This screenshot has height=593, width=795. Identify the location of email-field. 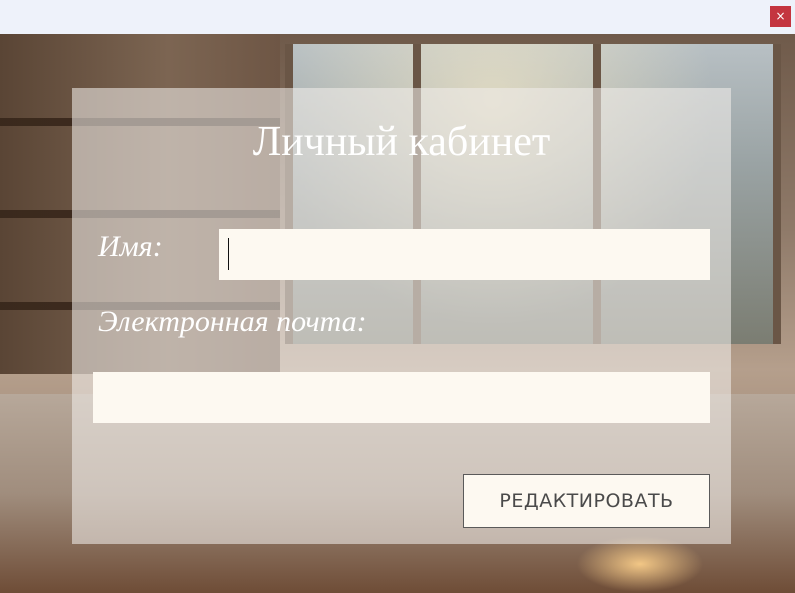
(401, 397).